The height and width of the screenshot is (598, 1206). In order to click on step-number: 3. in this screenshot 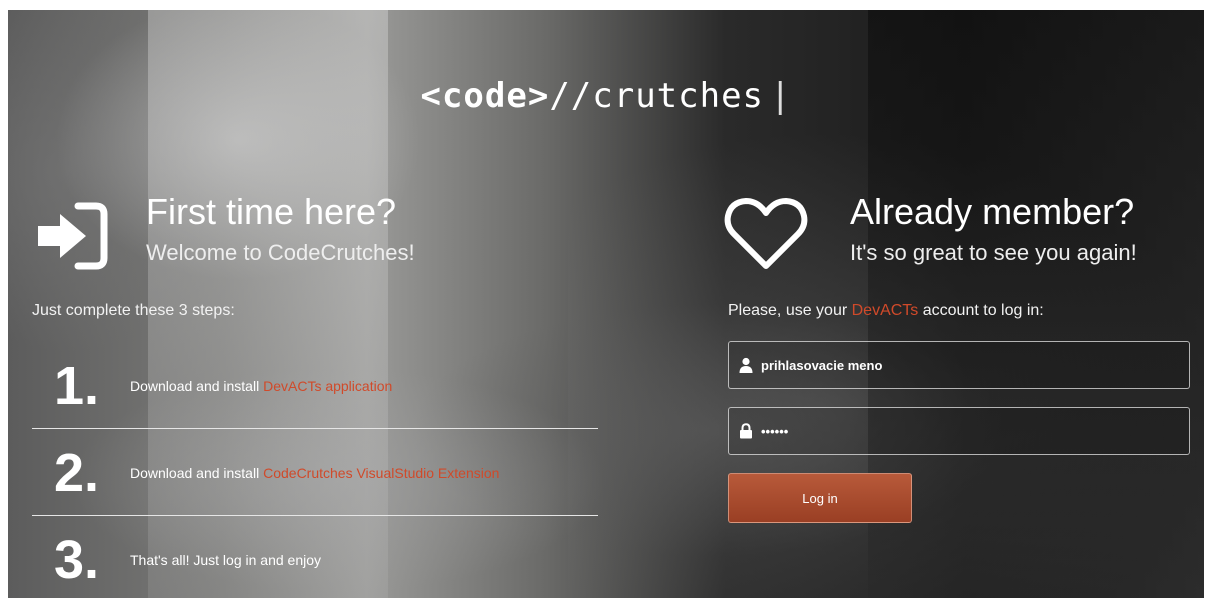, I will do `click(77, 560)`.